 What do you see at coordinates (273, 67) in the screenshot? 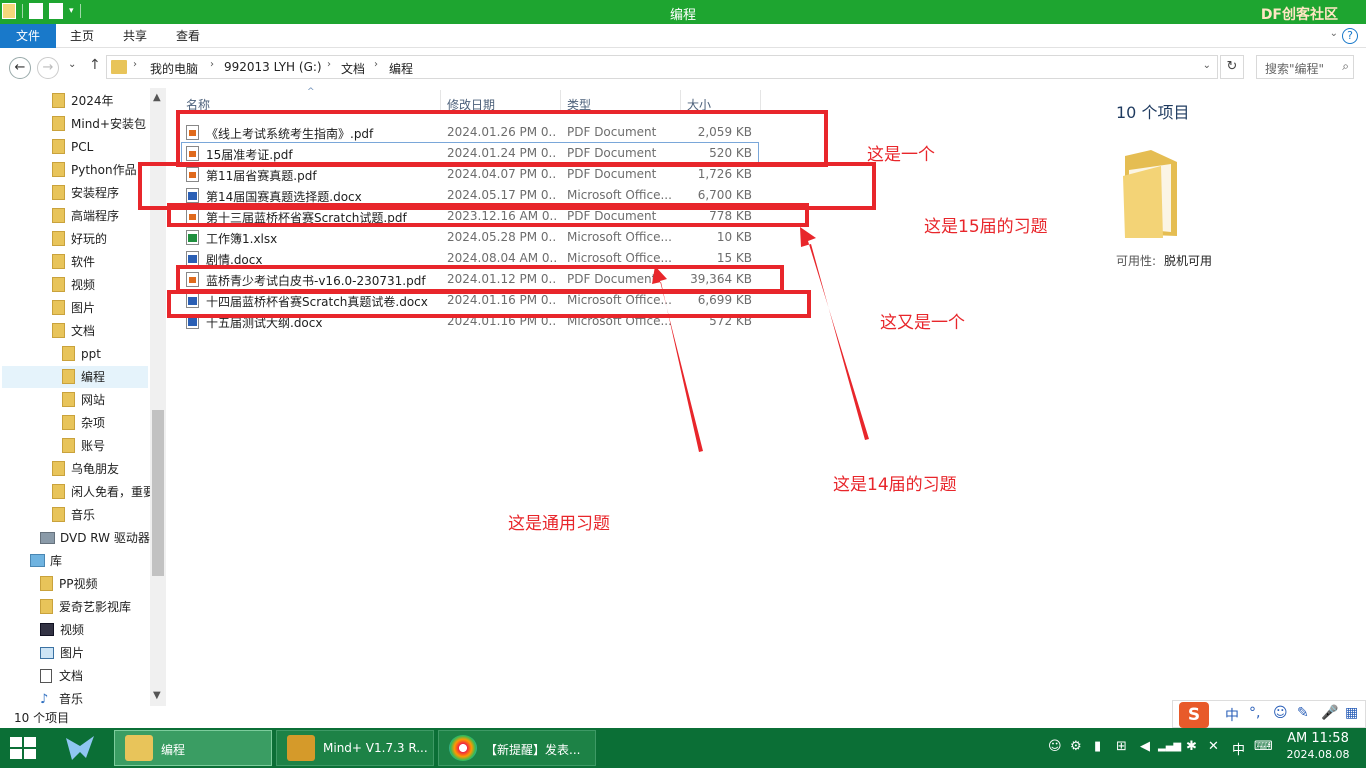
I see `breadcrumb-drive: 992013 LYH (G:)` at bounding box center [273, 67].